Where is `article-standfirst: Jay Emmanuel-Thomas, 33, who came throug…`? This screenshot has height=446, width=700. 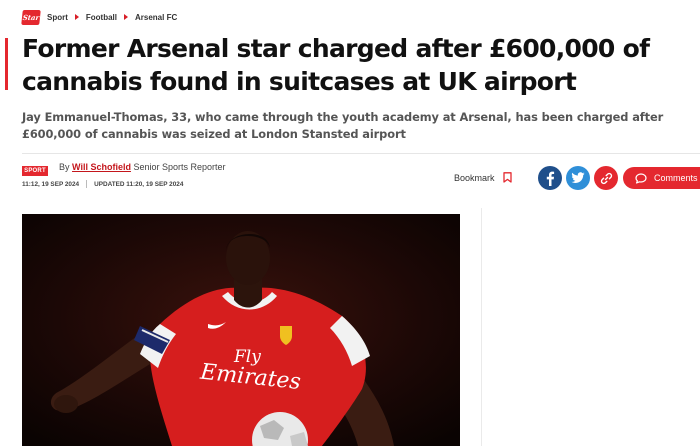 article-standfirst: Jay Emmanuel-Thomas, 33, who came throug… is located at coordinates (343, 125).